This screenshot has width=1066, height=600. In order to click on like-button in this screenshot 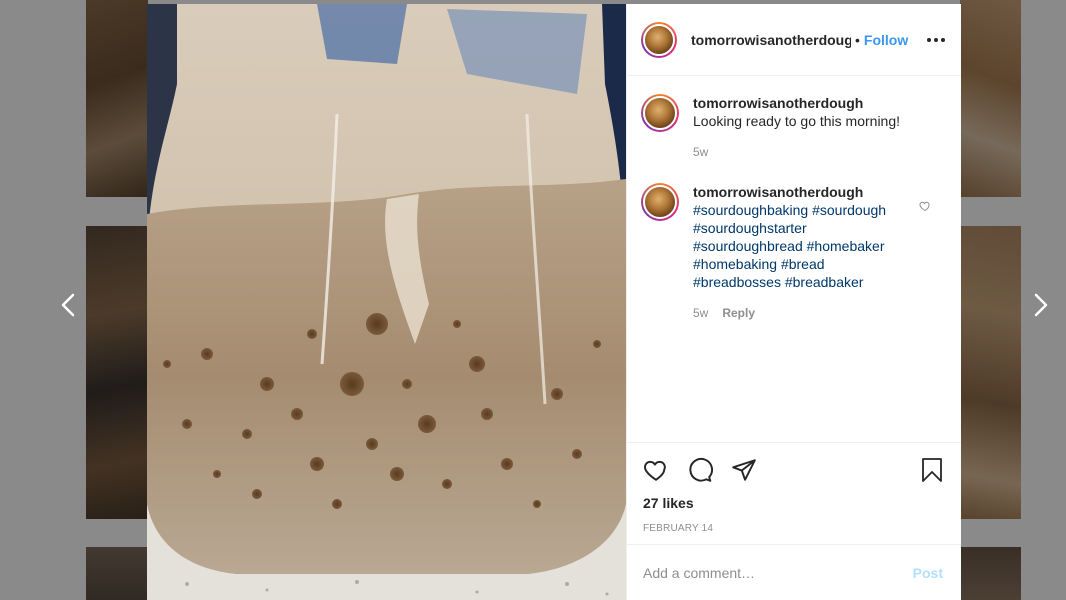, I will do `click(656, 470)`.